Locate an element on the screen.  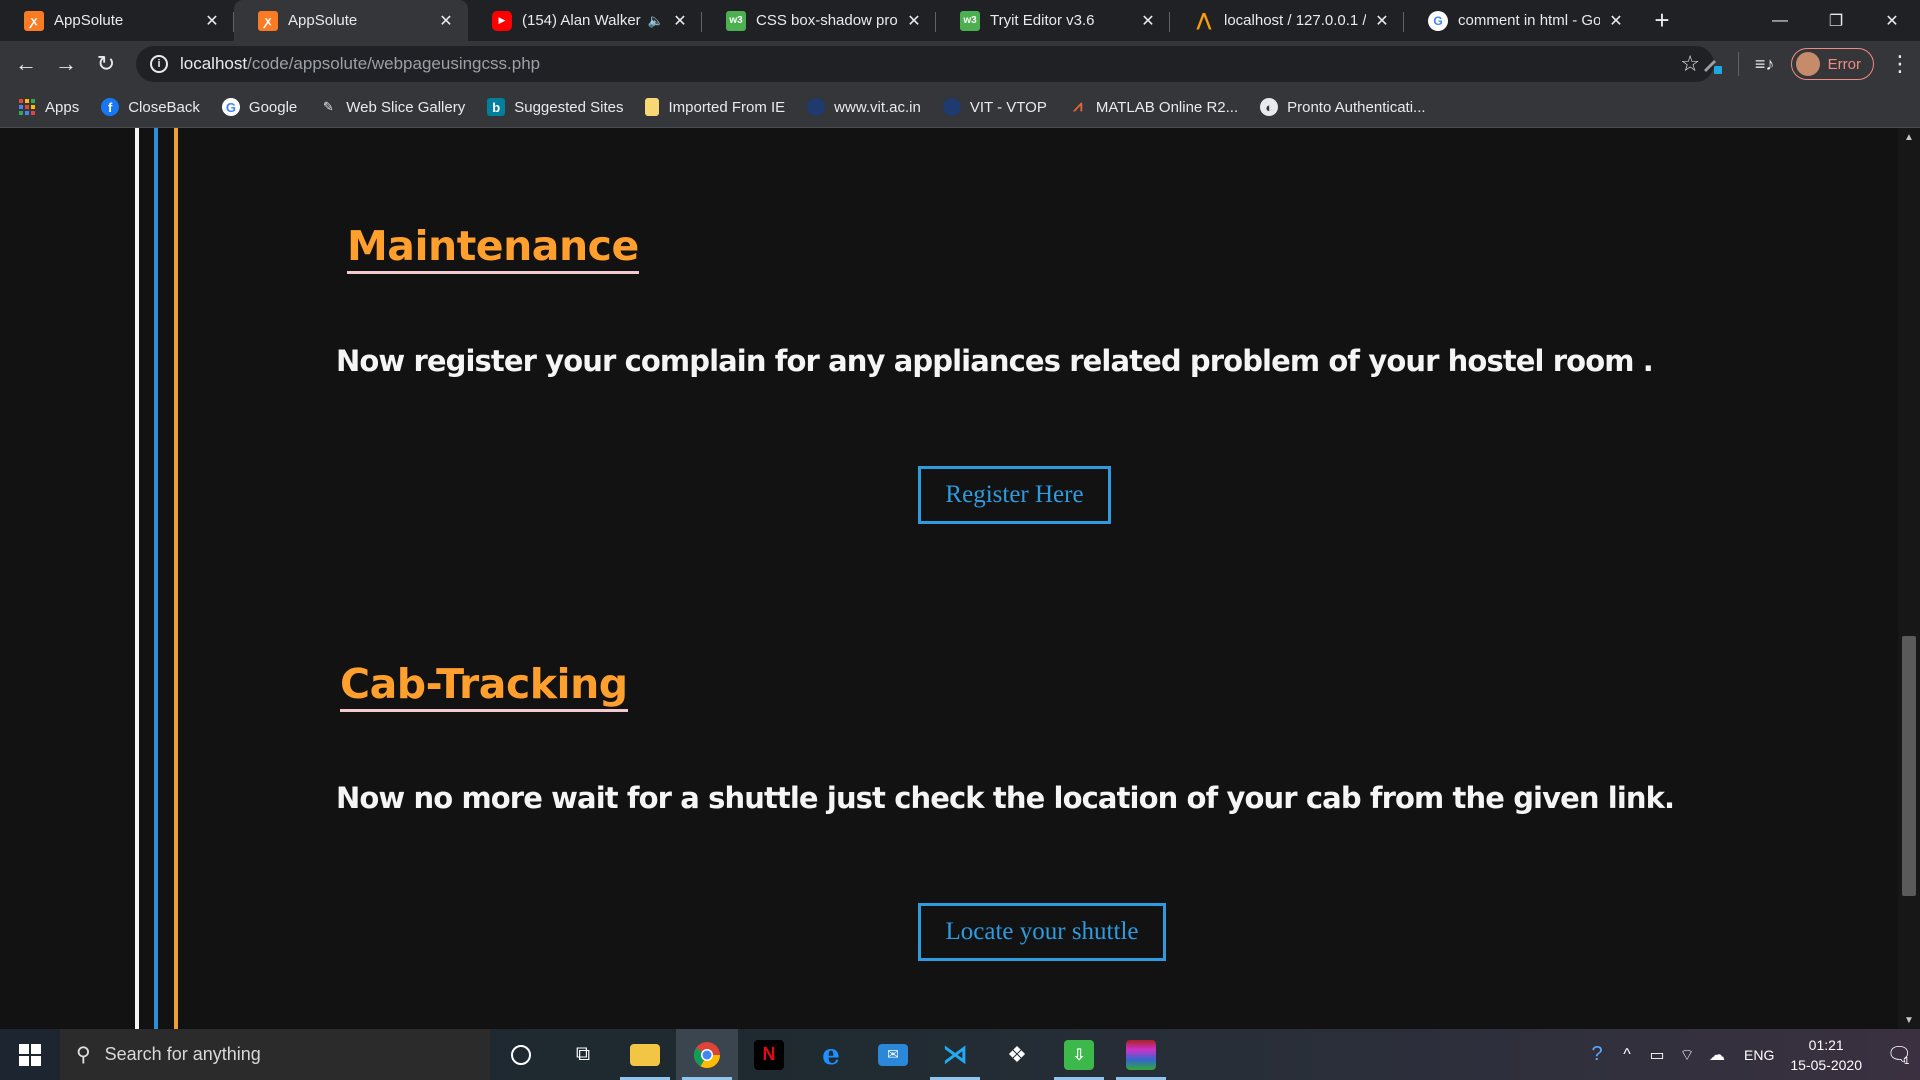
clock: 01:21 15-05-2020 is located at coordinates (1826, 1055).